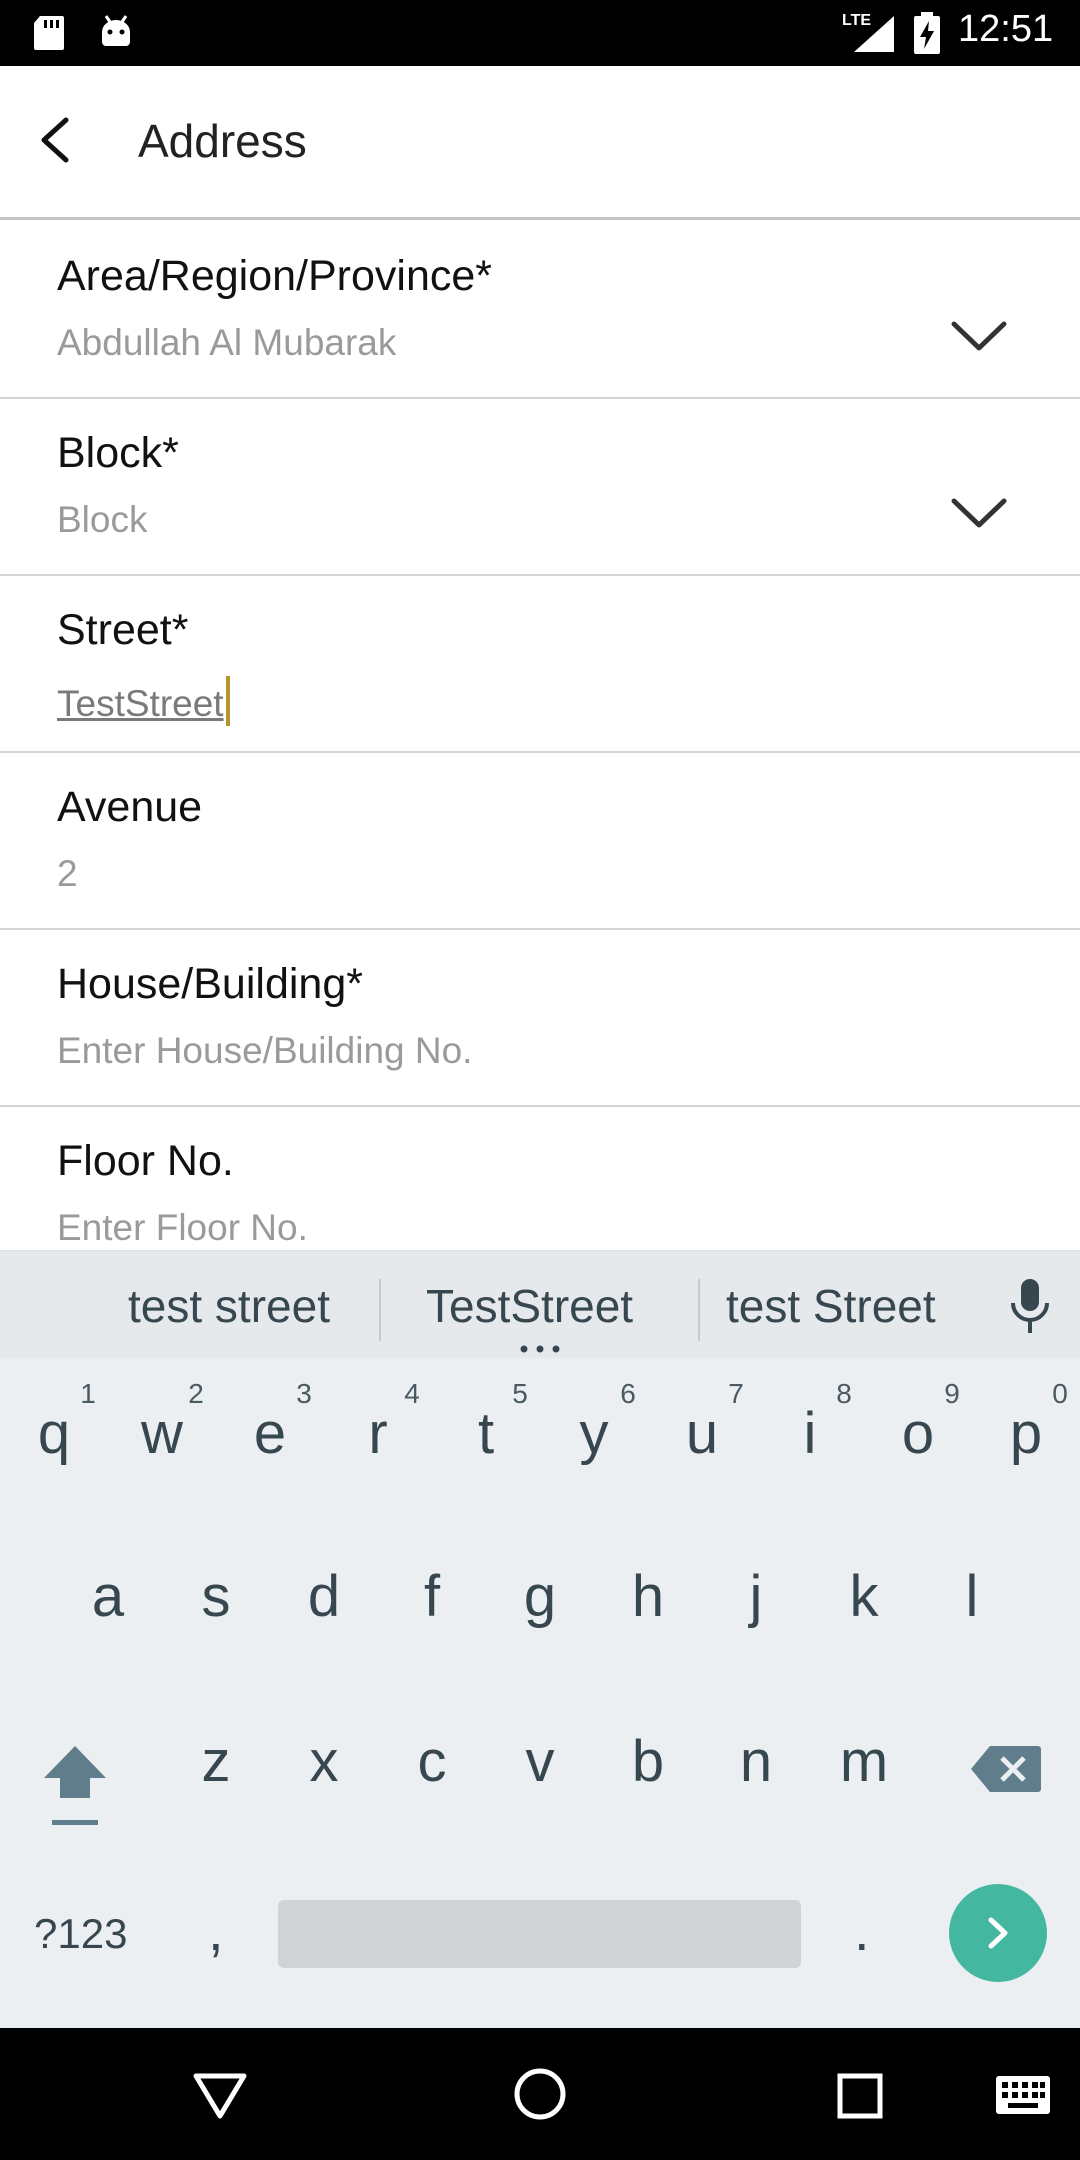 The width and height of the screenshot is (1080, 2160). Describe the element at coordinates (1006, 29) in the screenshot. I see `clock: 12:51` at that location.